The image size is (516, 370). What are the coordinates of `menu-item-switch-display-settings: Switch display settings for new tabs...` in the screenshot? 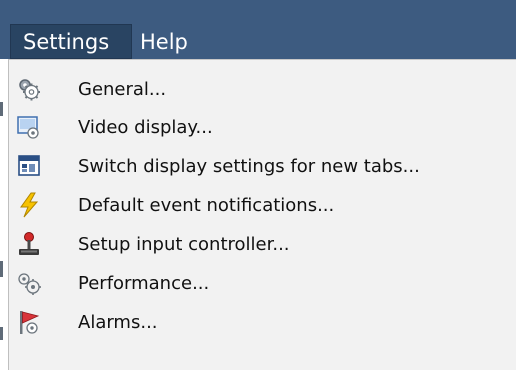 It's located at (262, 166).